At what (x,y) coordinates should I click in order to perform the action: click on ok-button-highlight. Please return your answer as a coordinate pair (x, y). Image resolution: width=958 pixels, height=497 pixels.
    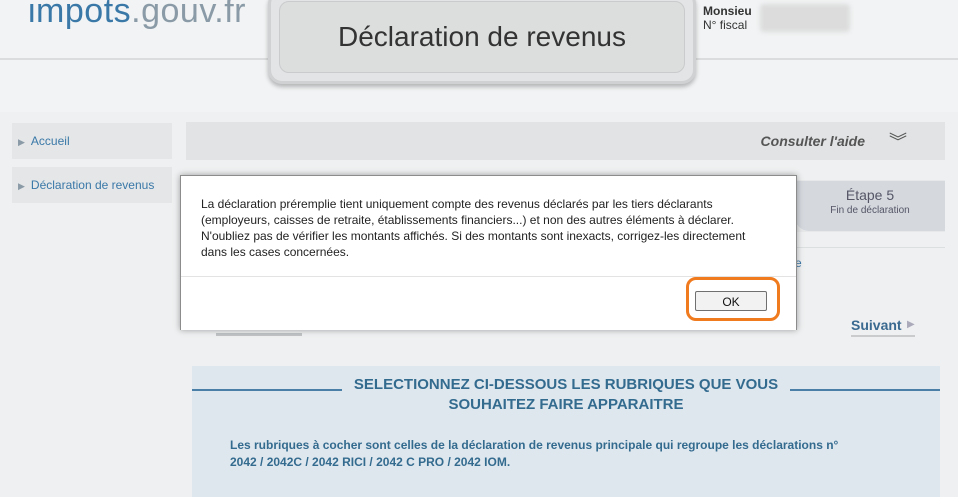
    Looking at the image, I should click on (733, 299).